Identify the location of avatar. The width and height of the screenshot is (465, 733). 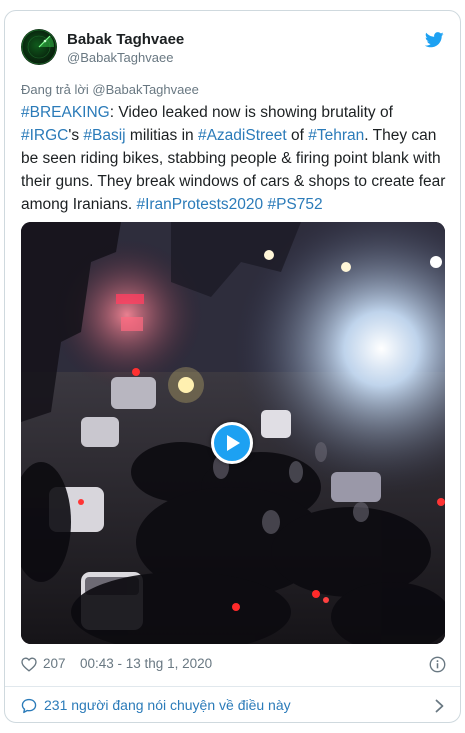
(39, 47).